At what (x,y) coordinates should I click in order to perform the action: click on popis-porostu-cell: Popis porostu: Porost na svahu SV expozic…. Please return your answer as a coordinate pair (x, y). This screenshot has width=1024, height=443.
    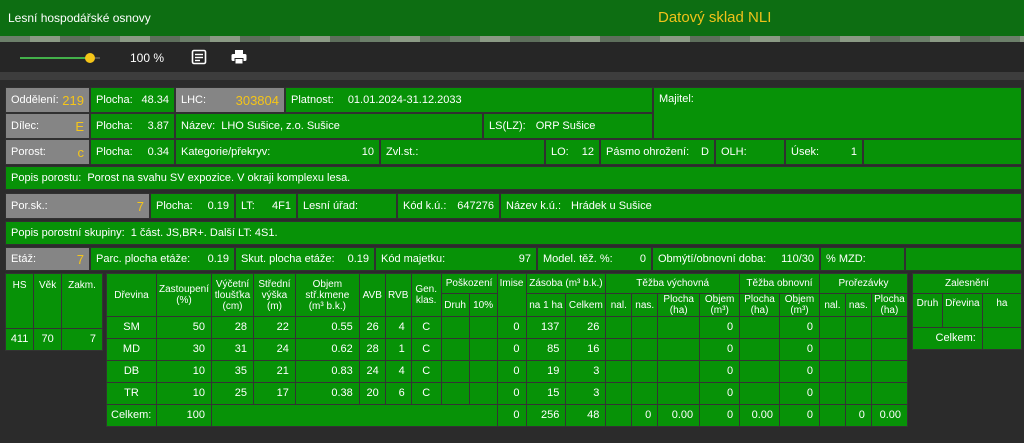
    Looking at the image, I should click on (513, 178).